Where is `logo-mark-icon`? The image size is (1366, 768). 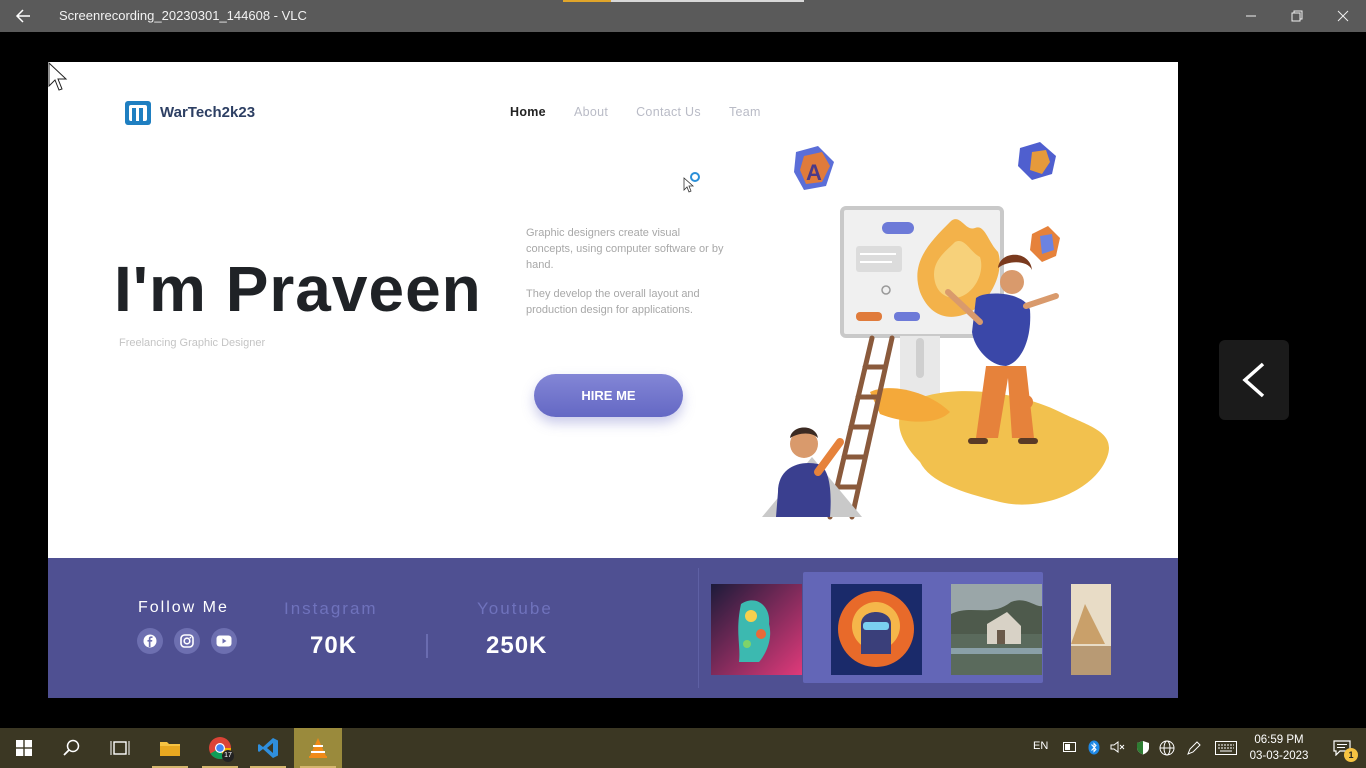 logo-mark-icon is located at coordinates (138, 113).